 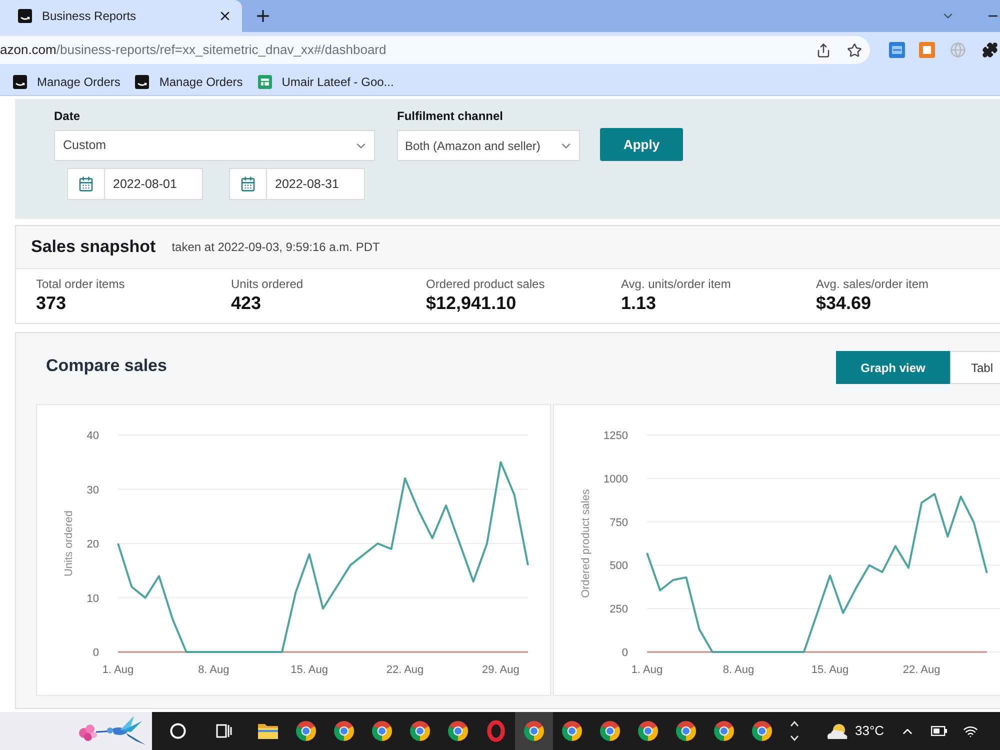 What do you see at coordinates (92, 544) in the screenshot?
I see `y-tick-label: 20` at bounding box center [92, 544].